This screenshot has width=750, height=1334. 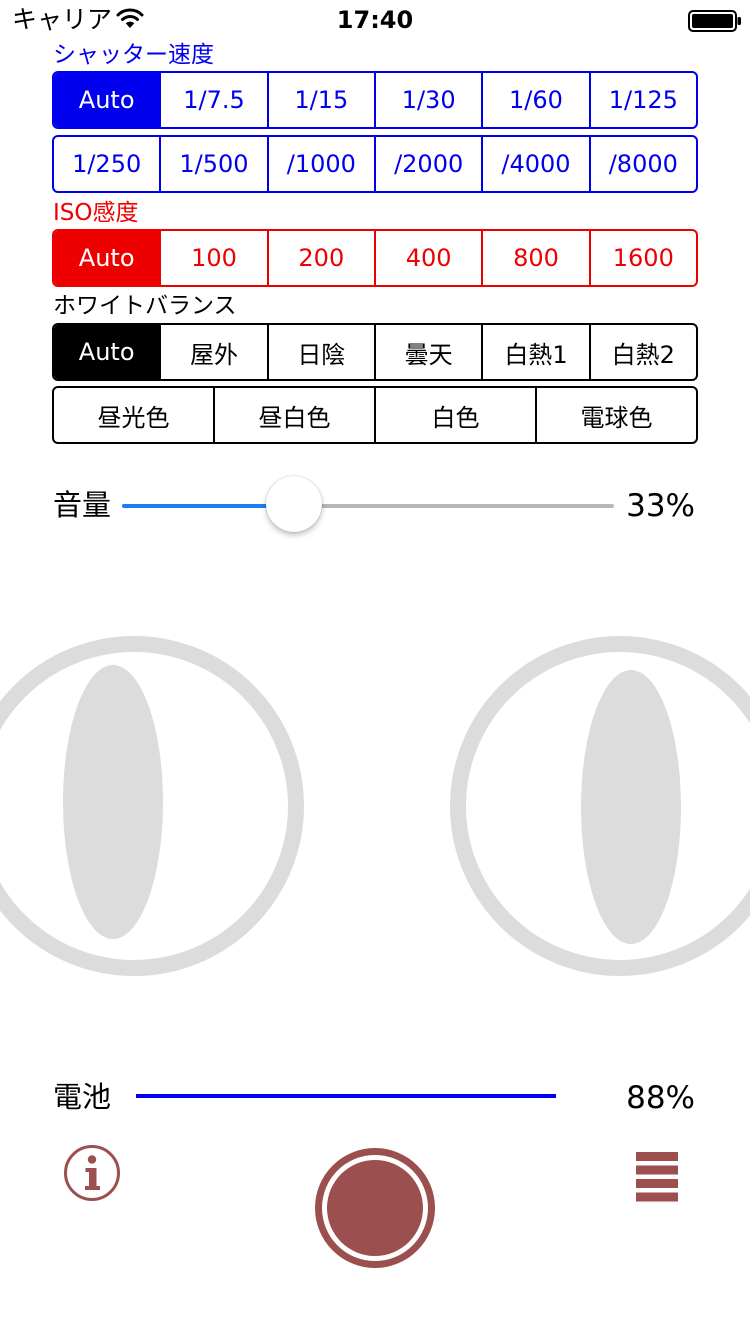 What do you see at coordinates (145, 306) in the screenshot?
I see `white-balance-label: ホワイトバランス` at bounding box center [145, 306].